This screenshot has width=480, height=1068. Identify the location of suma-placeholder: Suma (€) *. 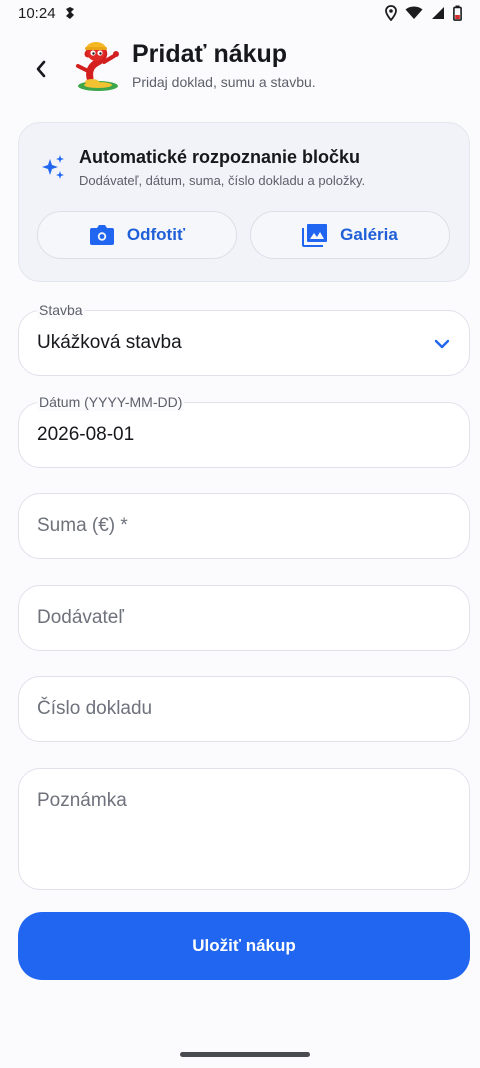
(82, 525).